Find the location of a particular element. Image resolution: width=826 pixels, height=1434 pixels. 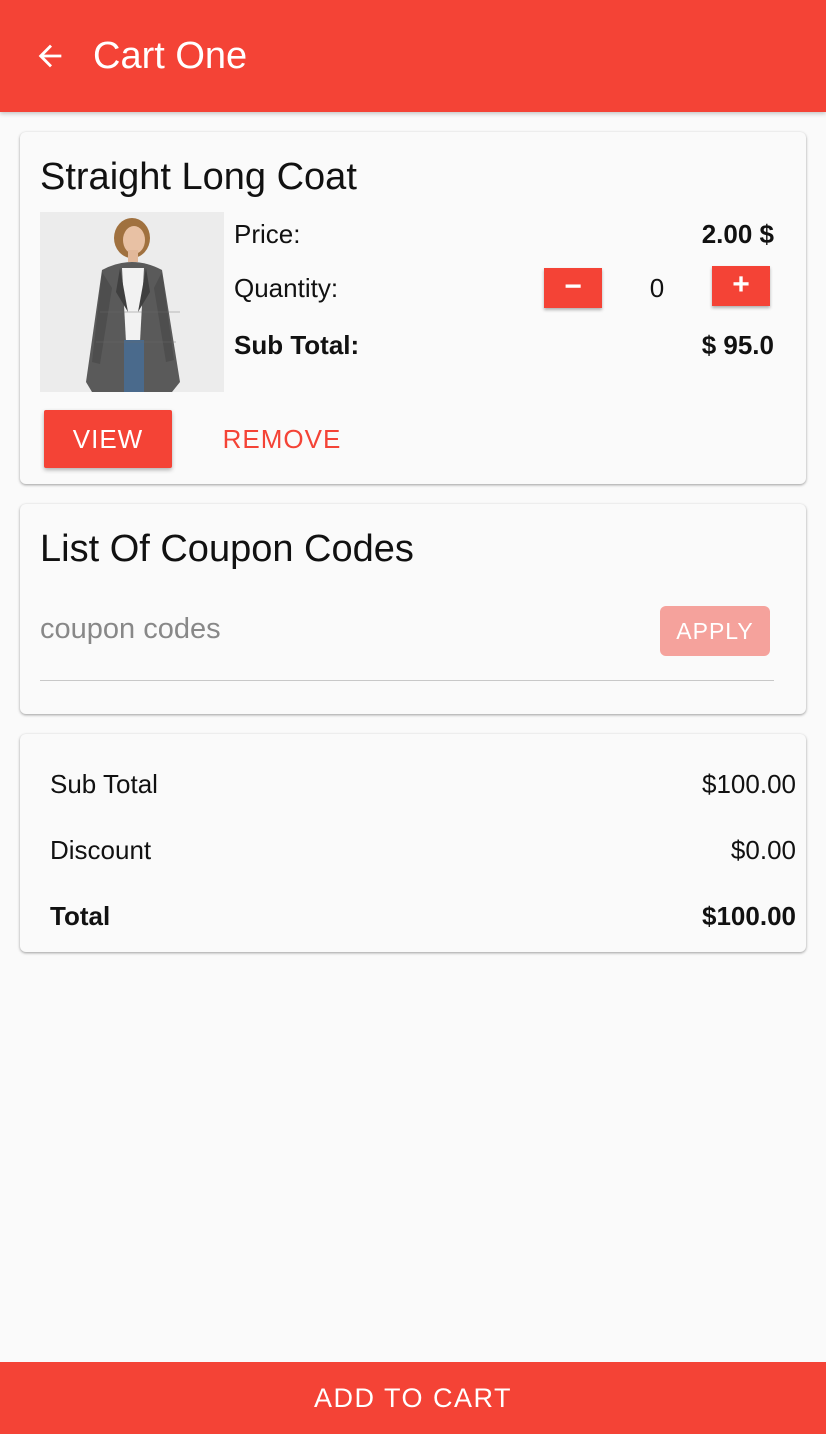

view-button: VIEW is located at coordinates (108, 439).